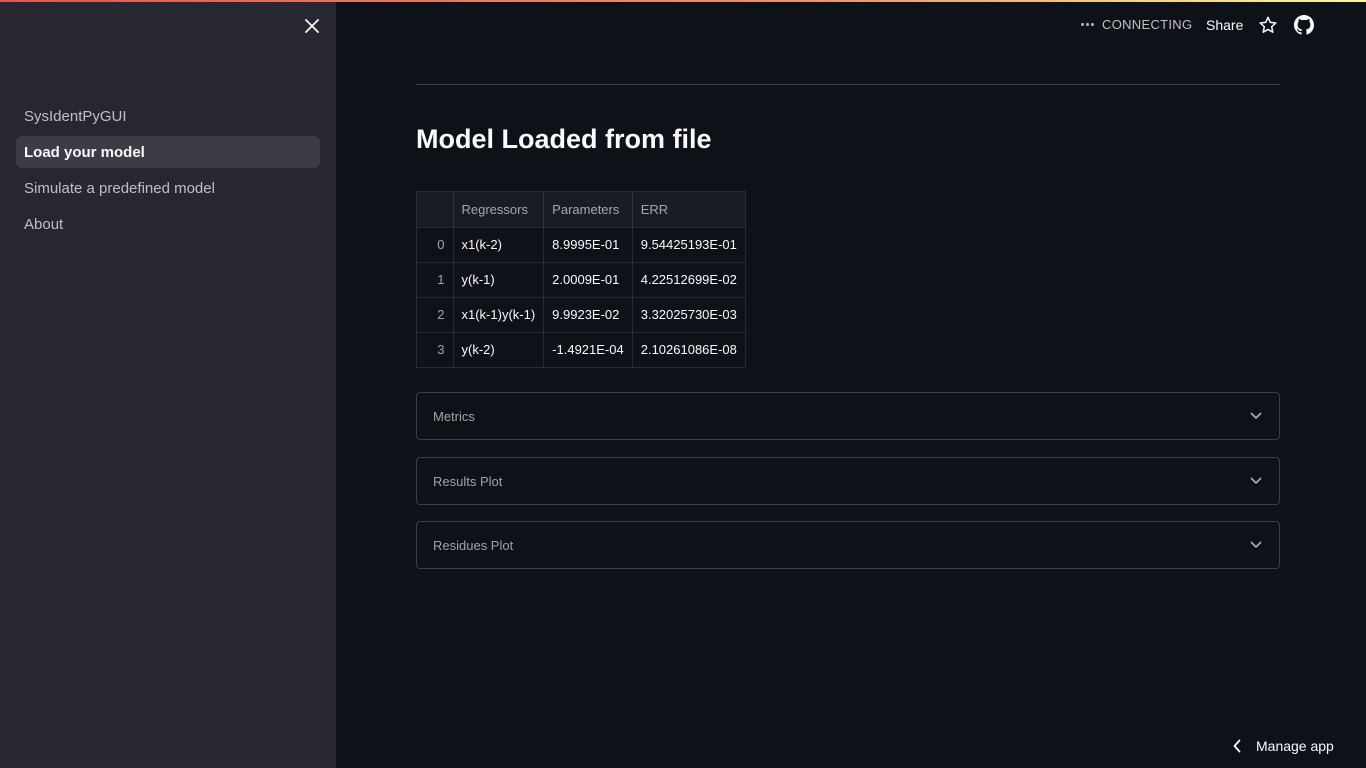  I want to click on expander-label: Residues Plot, so click(473, 545).